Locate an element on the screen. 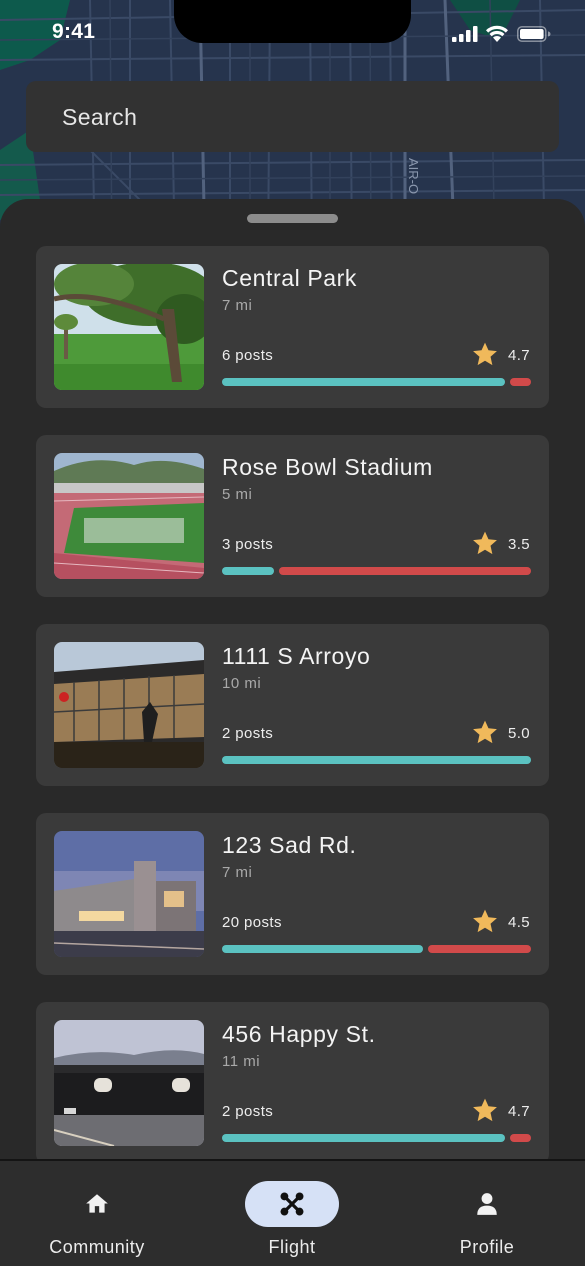 The width and height of the screenshot is (585, 1266). sheet-drag-handle is located at coordinates (292, 218).